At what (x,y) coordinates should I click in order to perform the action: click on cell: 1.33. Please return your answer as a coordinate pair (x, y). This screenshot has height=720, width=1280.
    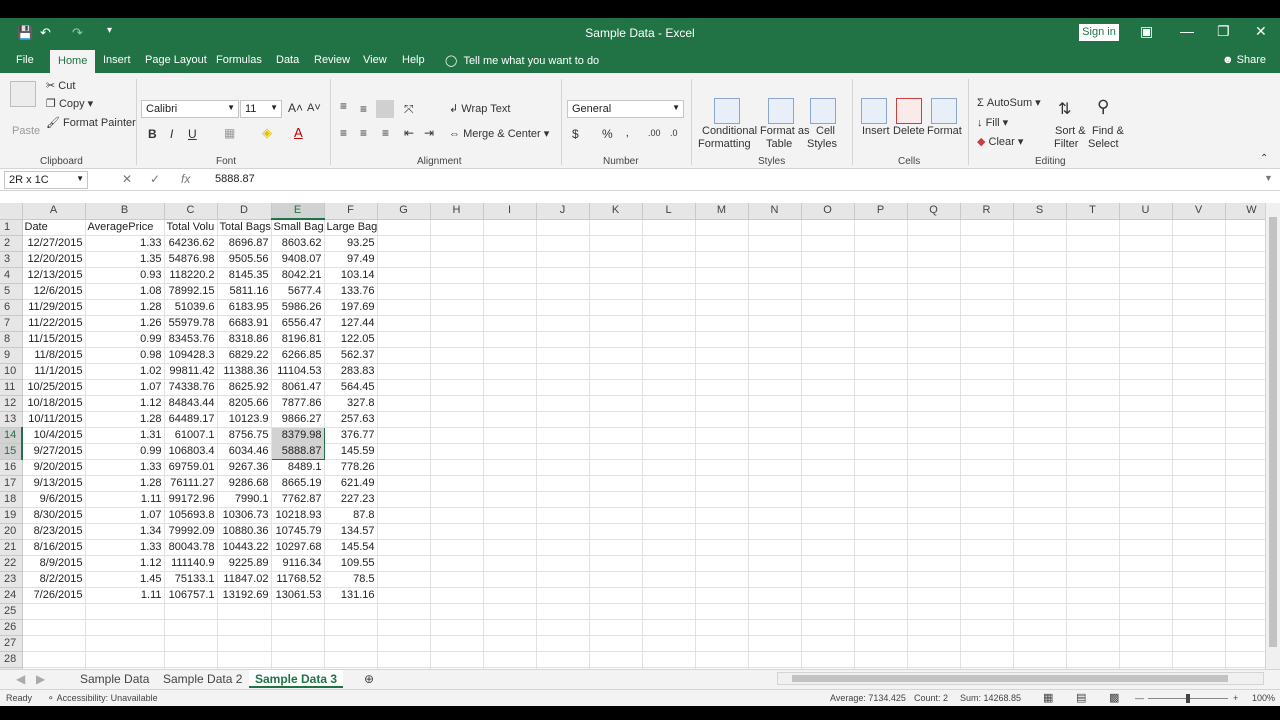
    Looking at the image, I should click on (125, 467).